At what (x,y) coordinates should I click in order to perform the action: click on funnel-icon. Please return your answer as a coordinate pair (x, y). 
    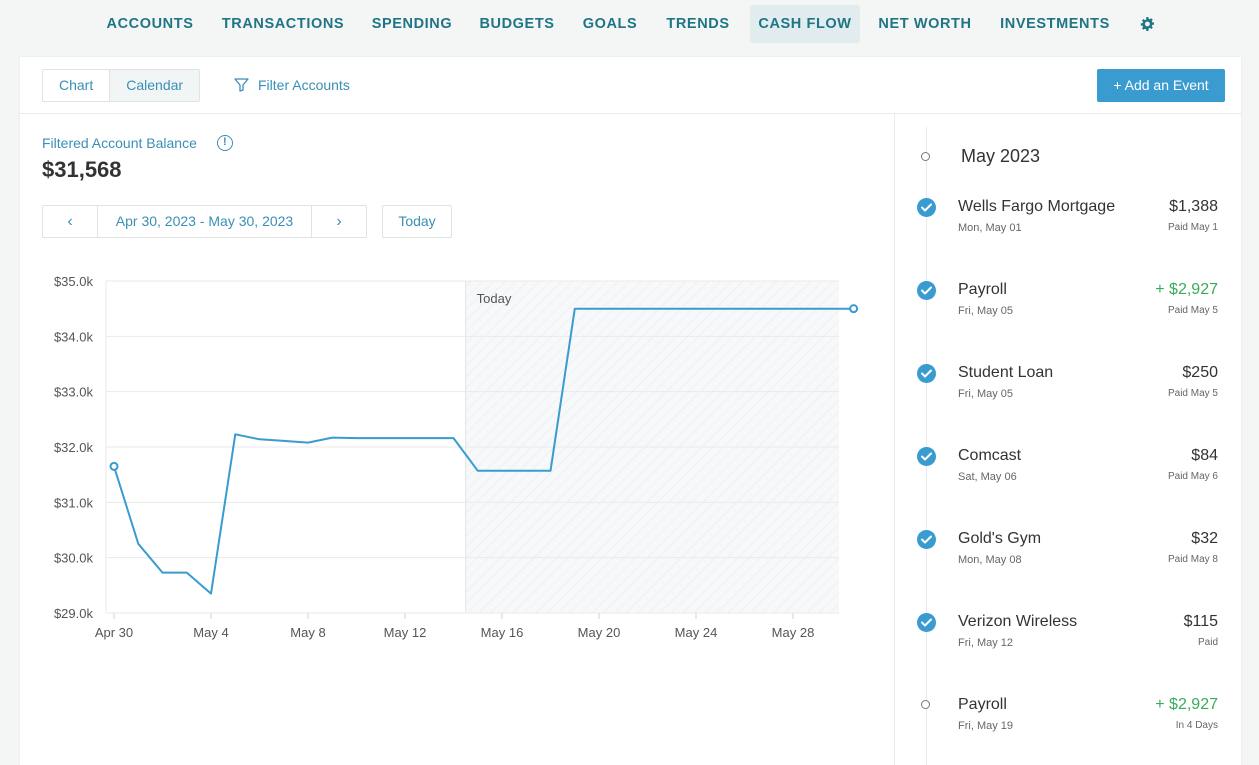
    Looking at the image, I should click on (241, 85).